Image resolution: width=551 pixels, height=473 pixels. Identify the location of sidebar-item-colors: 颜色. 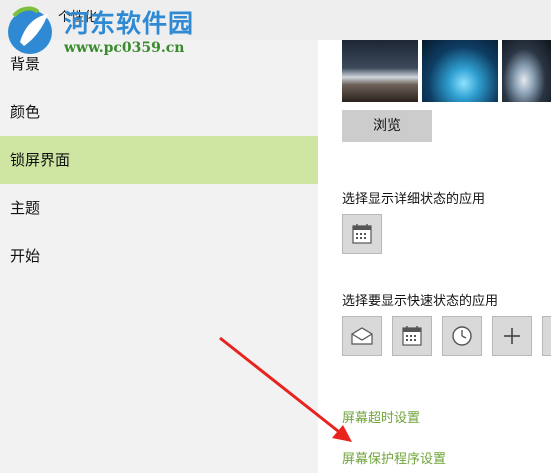
(159, 112).